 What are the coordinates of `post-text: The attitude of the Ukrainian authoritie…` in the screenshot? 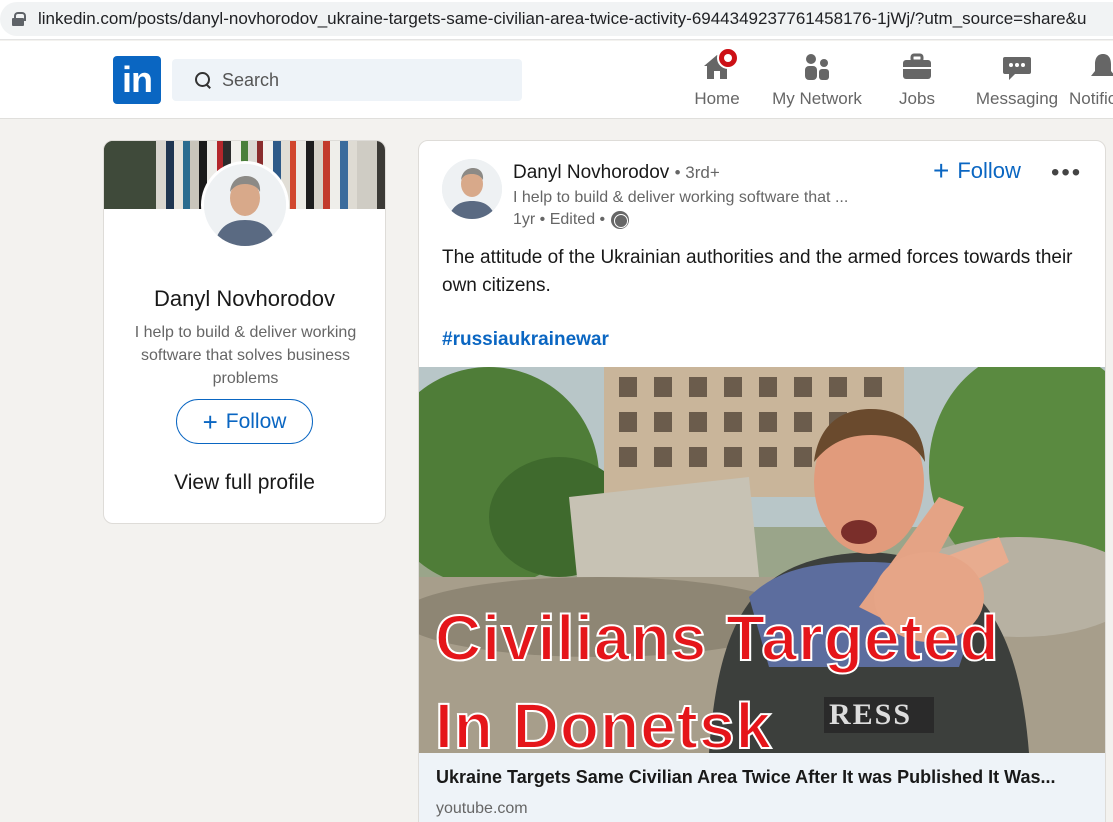 It's located at (757, 271).